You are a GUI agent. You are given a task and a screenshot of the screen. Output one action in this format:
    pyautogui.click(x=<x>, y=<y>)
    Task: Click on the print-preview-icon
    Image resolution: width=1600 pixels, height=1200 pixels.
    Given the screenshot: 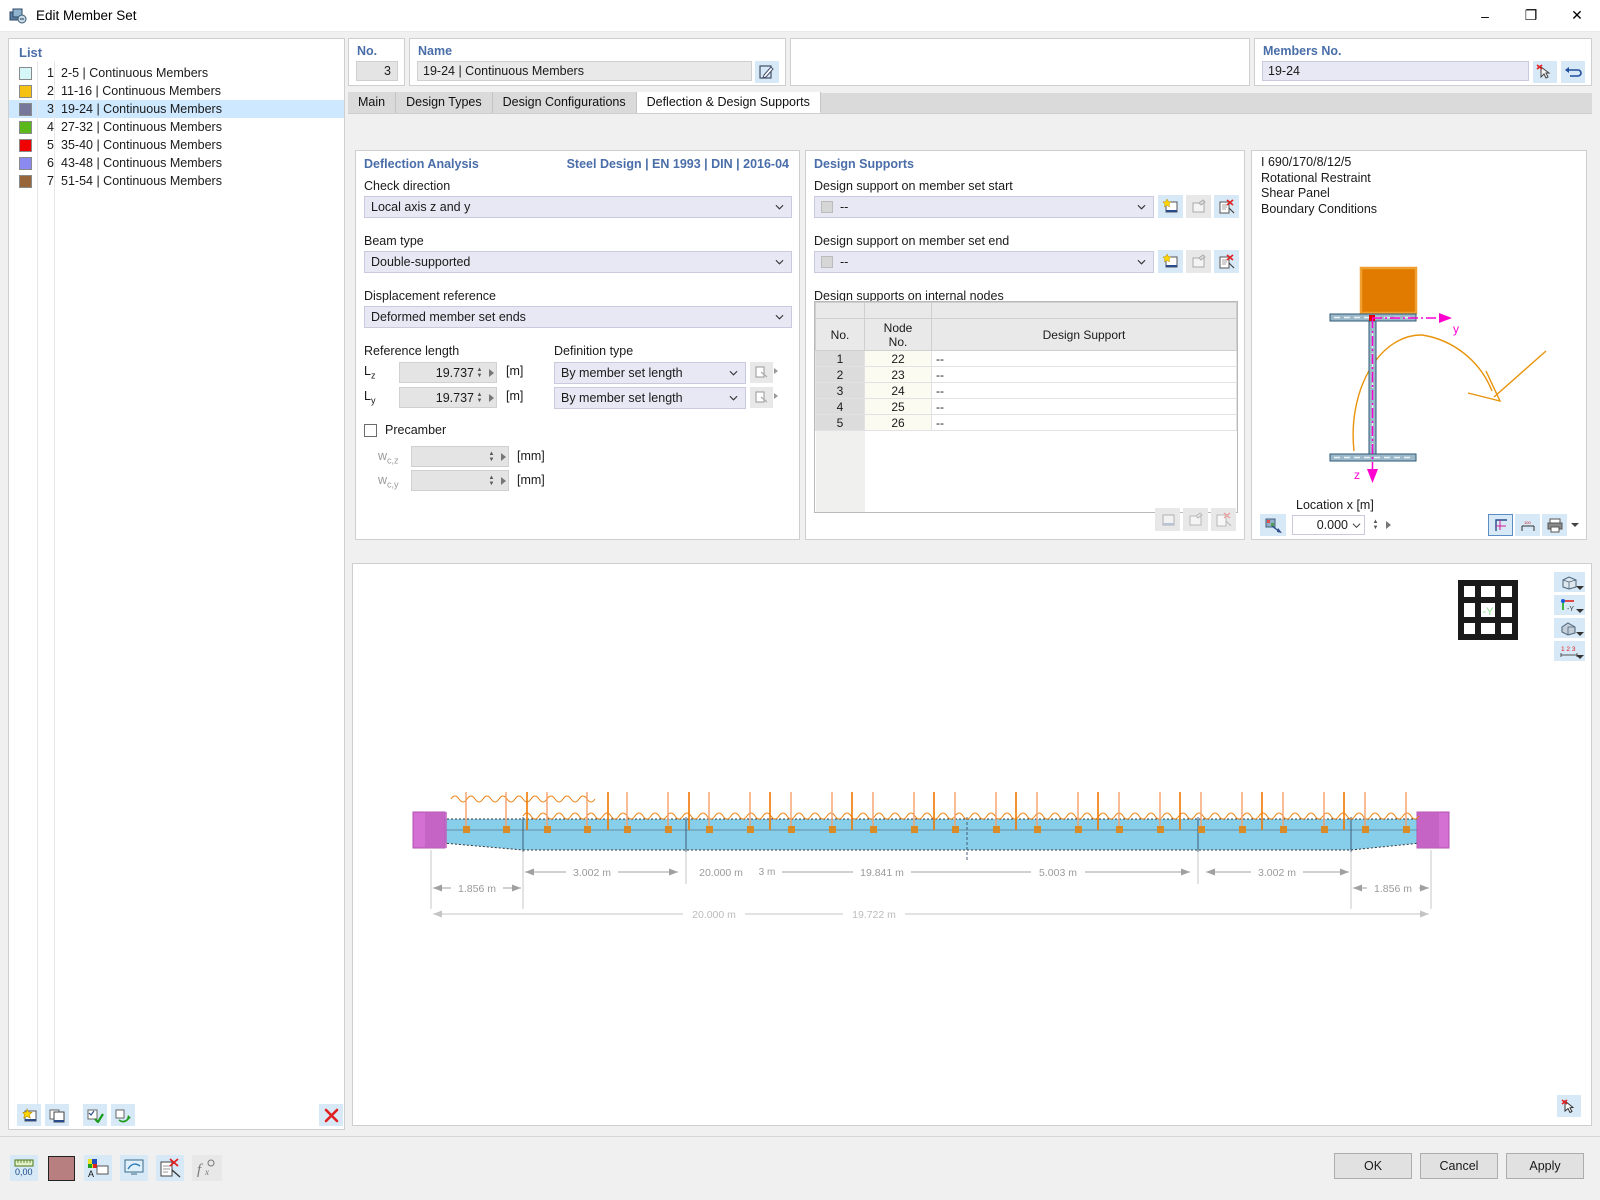 What is the action you would take?
    pyautogui.click(x=1554, y=525)
    